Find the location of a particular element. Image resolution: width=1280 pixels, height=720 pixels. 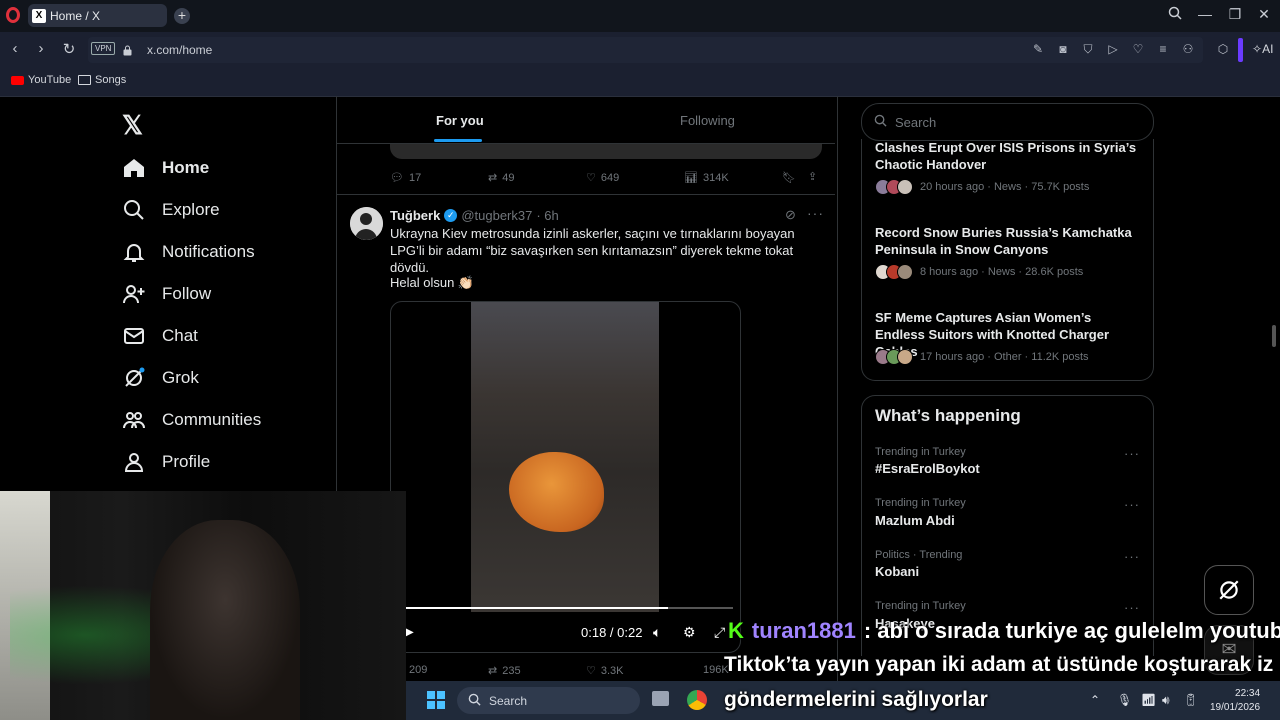

share-icon: ⇪ is located at coordinates (812, 176).